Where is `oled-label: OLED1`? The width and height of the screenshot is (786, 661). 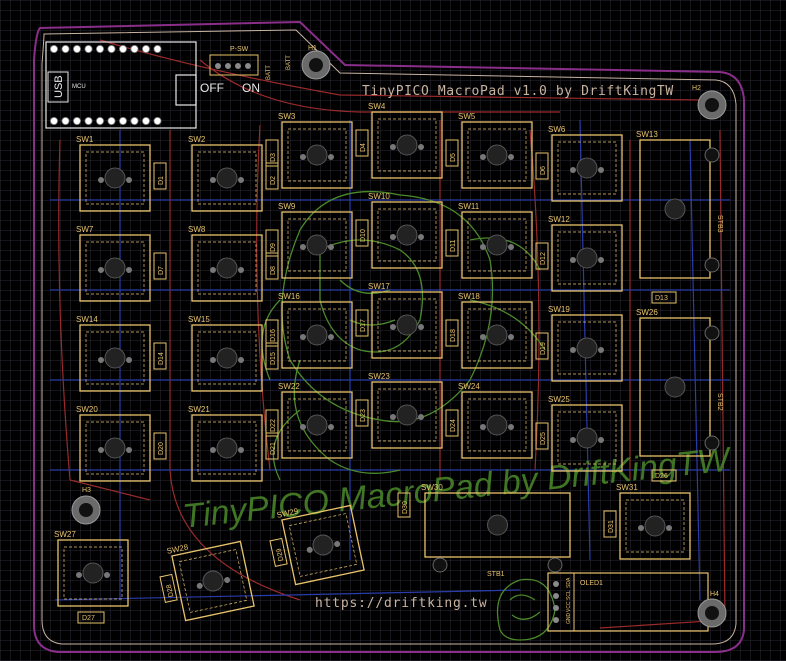
oled-label: OLED1 is located at coordinates (591, 583).